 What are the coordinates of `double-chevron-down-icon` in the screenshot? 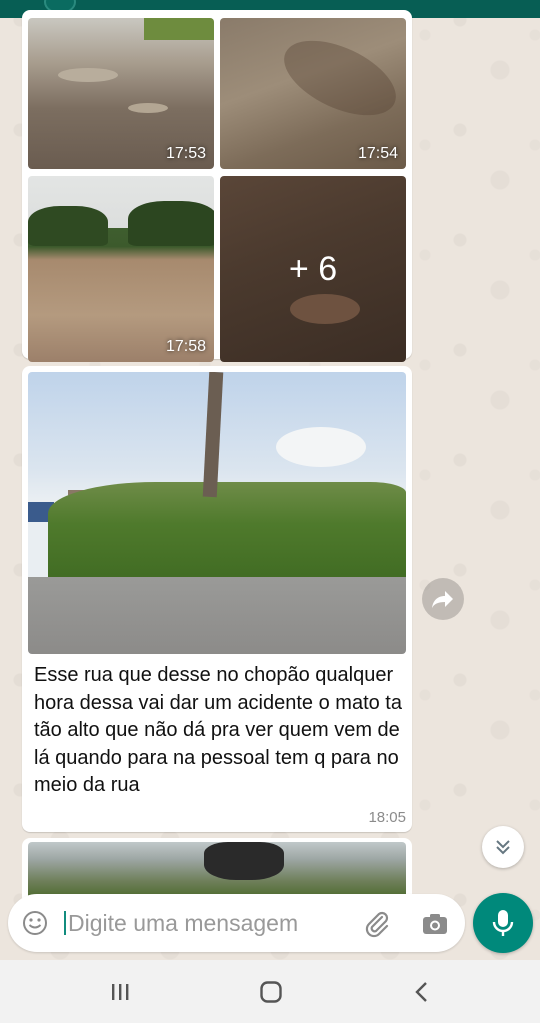 It's located at (503, 847).